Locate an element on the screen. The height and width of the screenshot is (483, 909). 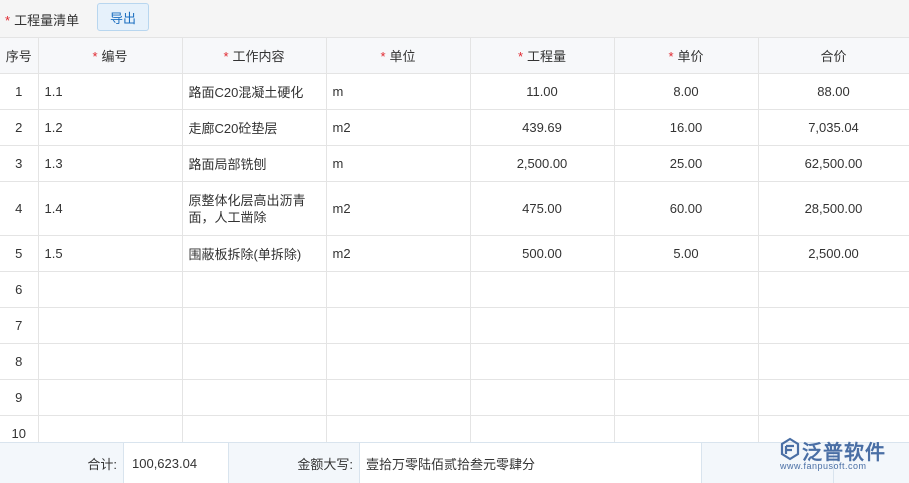
column-header: * 单价 is located at coordinates (686, 55).